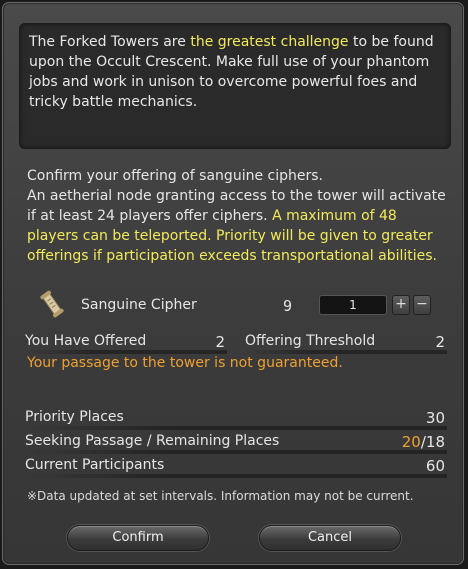 The height and width of the screenshot is (569, 468). I want to click on priority-places-value: 30, so click(435, 418).